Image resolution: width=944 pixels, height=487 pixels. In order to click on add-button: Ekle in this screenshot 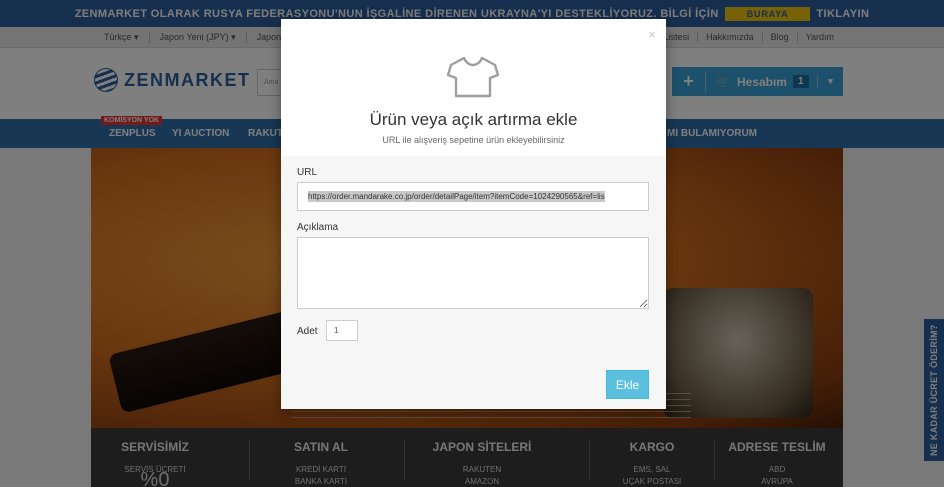, I will do `click(627, 384)`.